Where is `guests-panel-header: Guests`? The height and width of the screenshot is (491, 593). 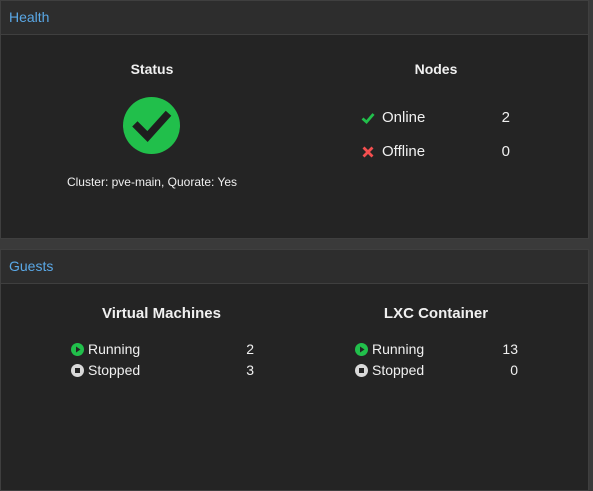
guests-panel-header: Guests is located at coordinates (294, 267).